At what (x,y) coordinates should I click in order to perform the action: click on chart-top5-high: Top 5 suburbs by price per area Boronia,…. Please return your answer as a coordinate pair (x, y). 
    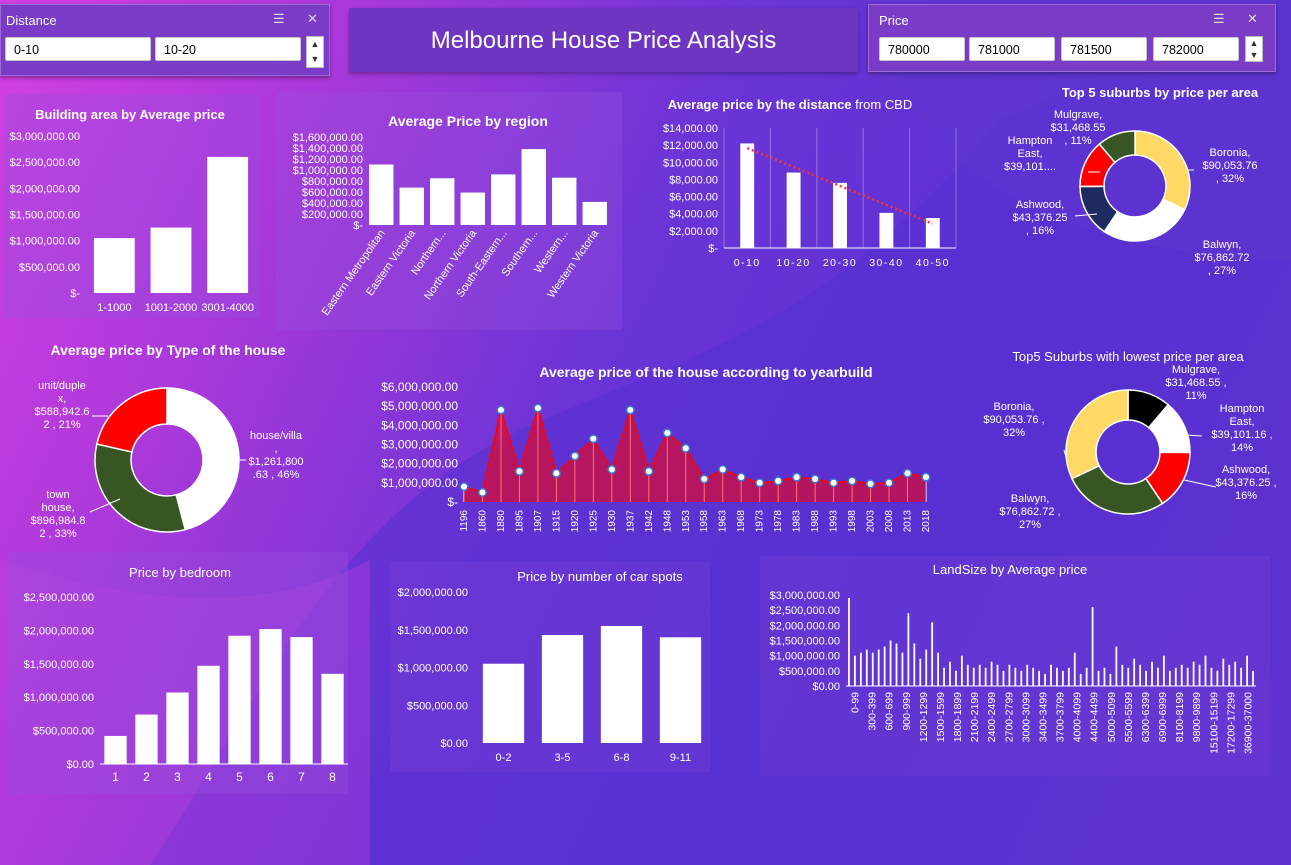
    Looking at the image, I should click on (1131, 181).